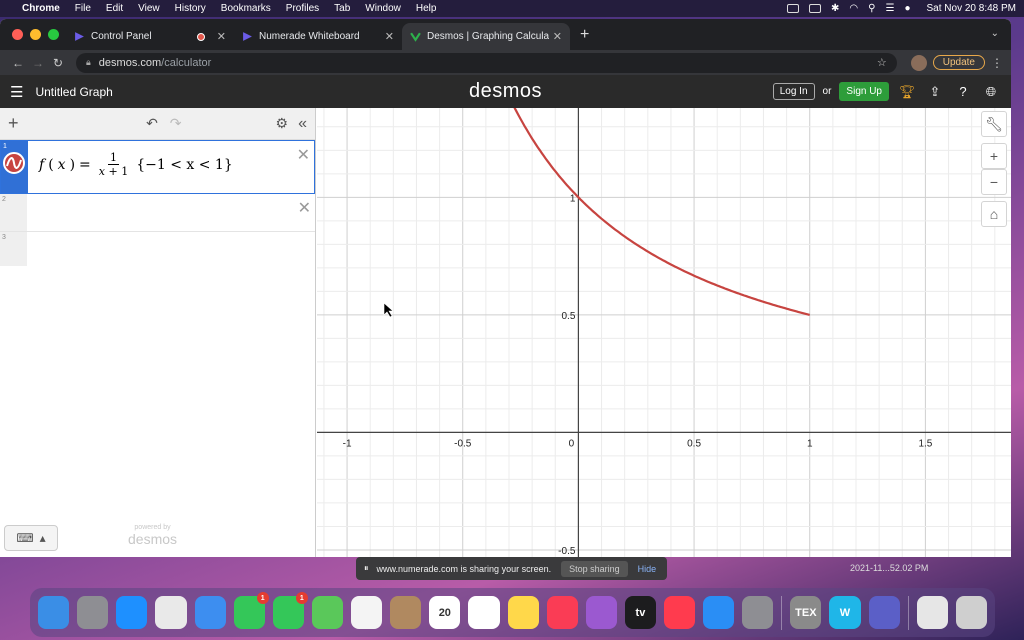 Image resolution: width=1024 pixels, height=640 pixels. What do you see at coordinates (152, 123) in the screenshot?
I see `undo-icon: ↶` at bounding box center [152, 123].